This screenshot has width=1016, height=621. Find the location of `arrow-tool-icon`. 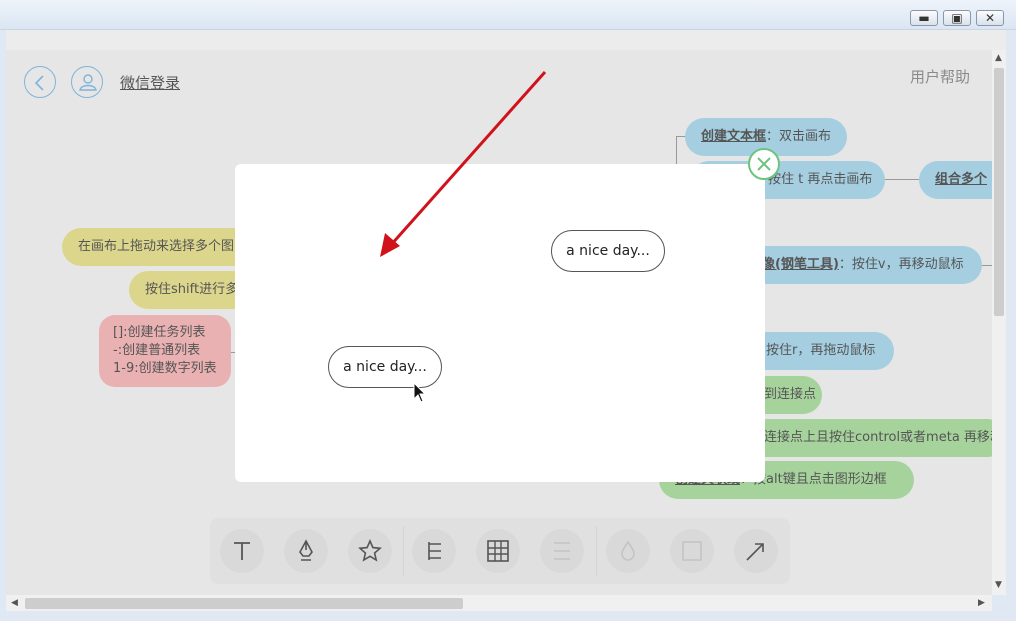

arrow-tool-icon is located at coordinates (755, 552).